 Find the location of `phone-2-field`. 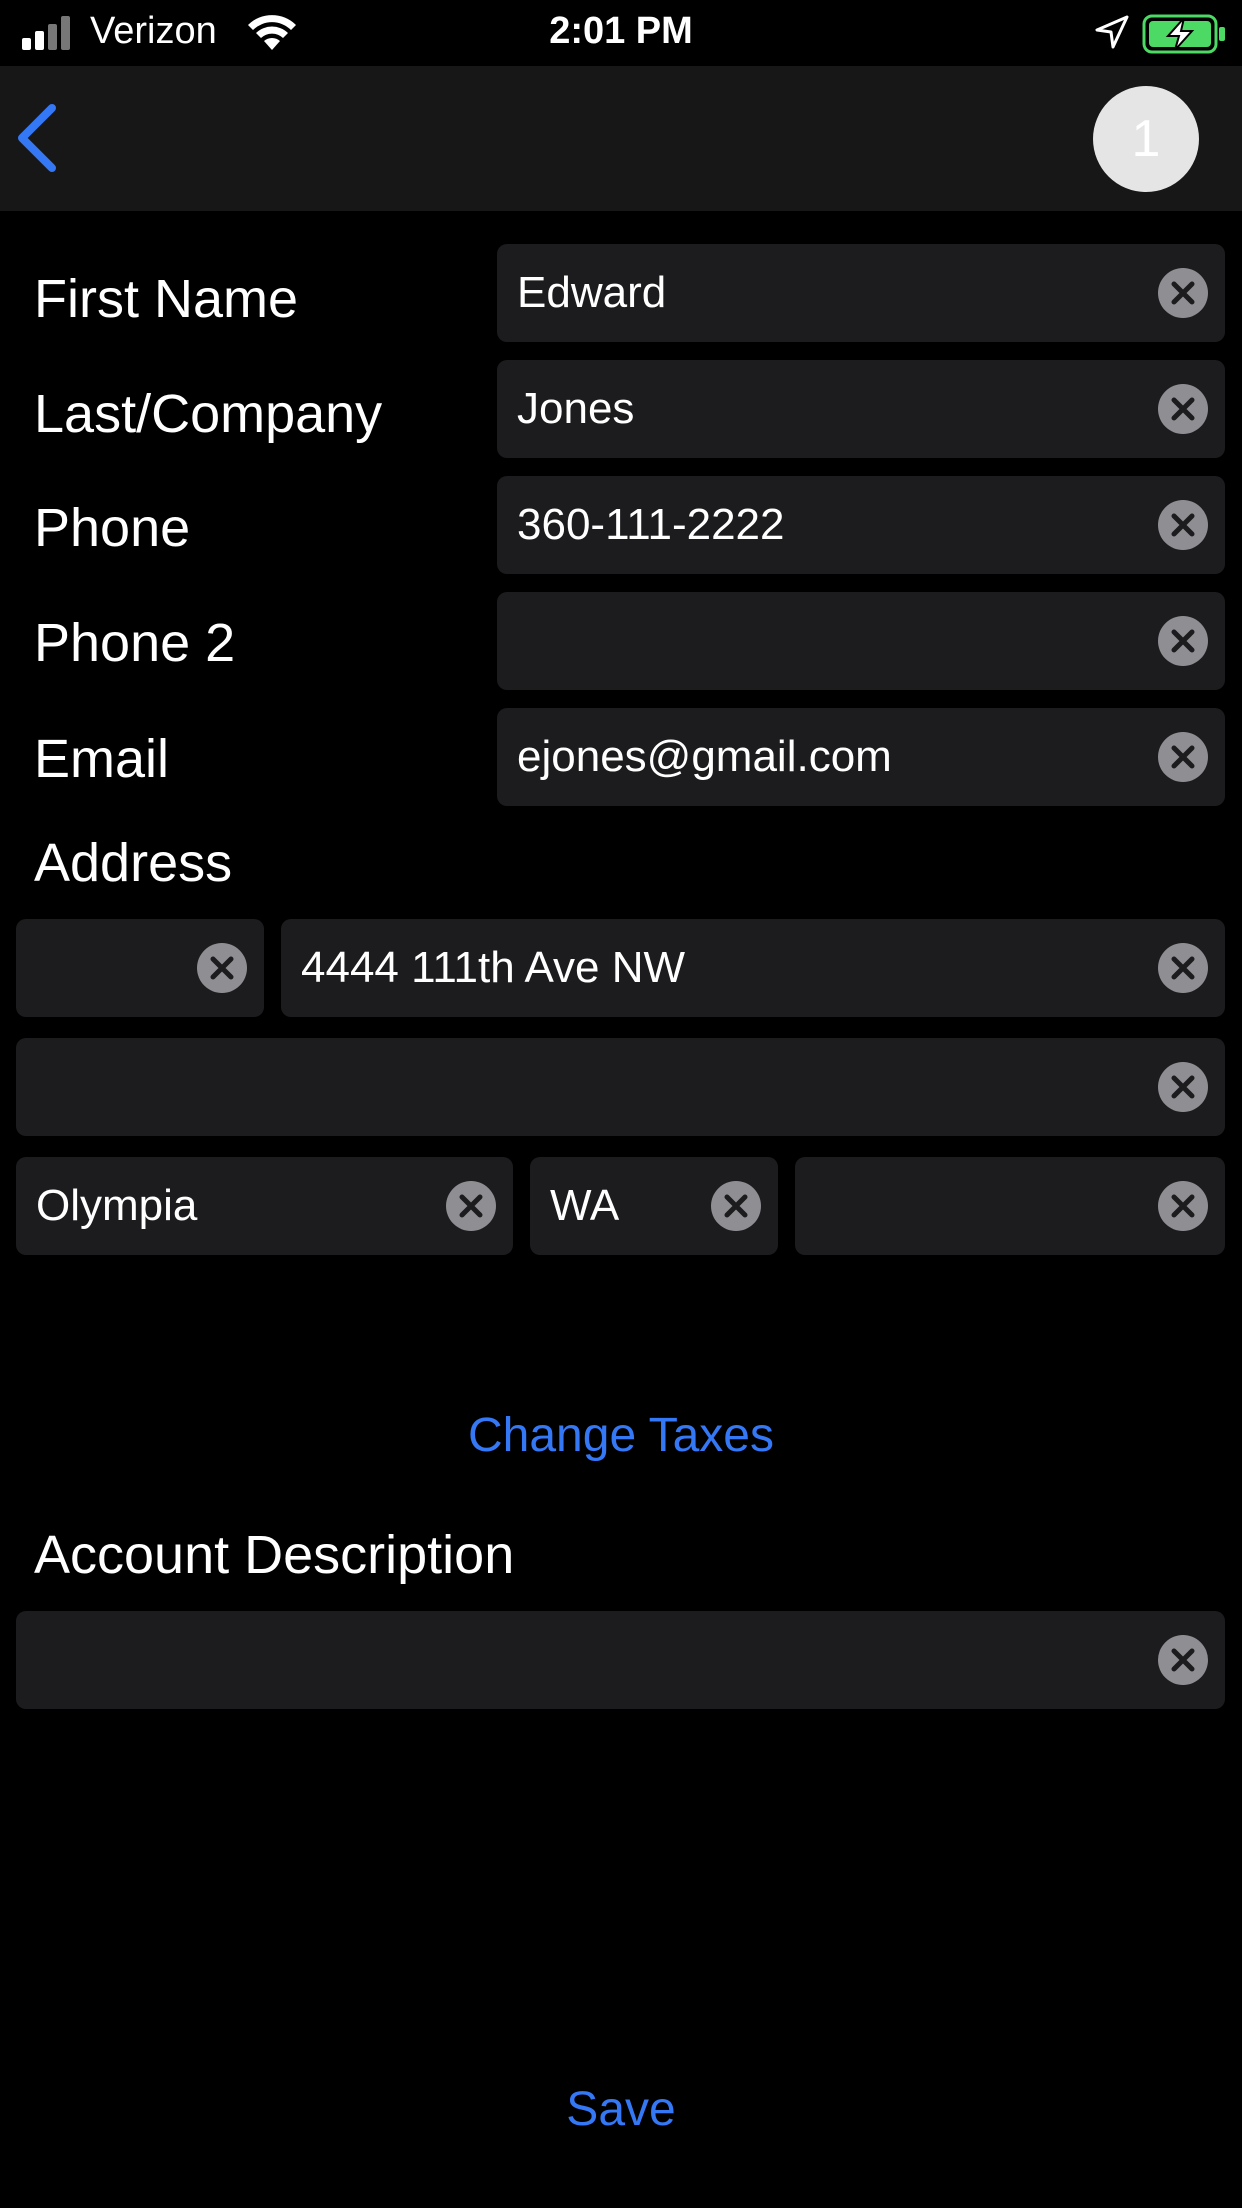

phone-2-field is located at coordinates (861, 641).